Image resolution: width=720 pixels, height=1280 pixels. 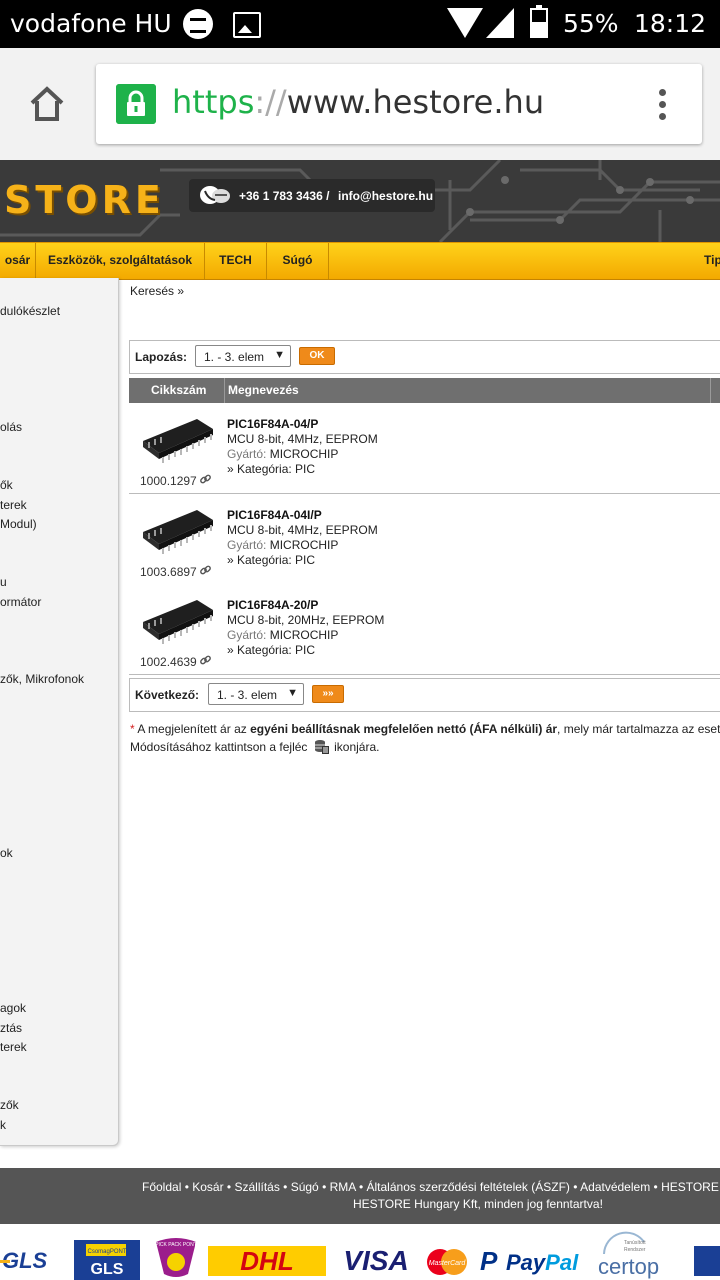 I want to click on page-select-value: 1. - 3. elem, so click(x=247, y=695).